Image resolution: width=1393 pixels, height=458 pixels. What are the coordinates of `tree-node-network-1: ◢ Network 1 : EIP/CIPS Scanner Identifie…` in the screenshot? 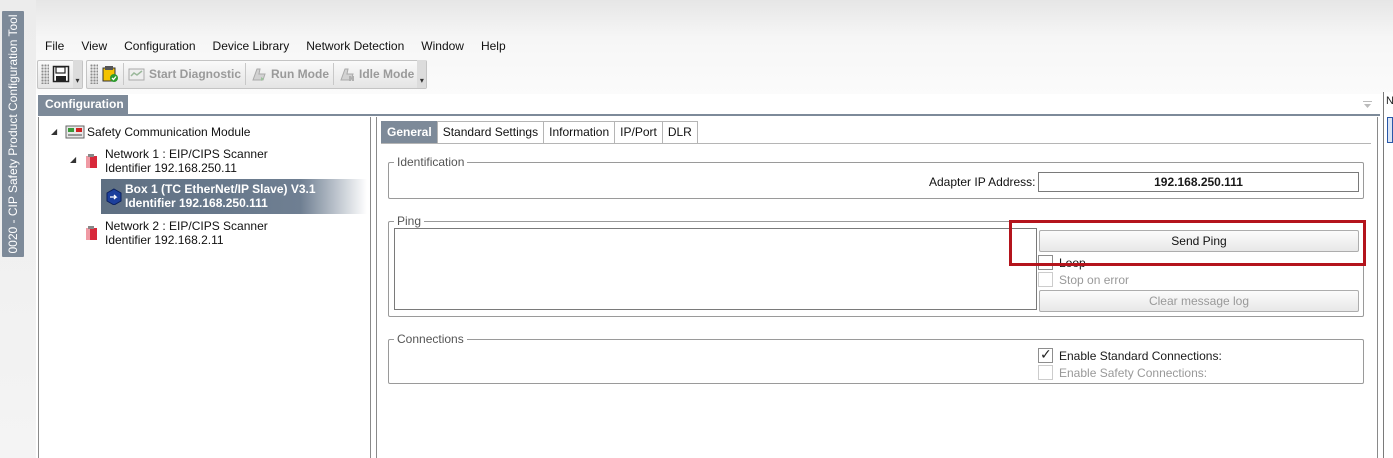 It's located at (169, 161).